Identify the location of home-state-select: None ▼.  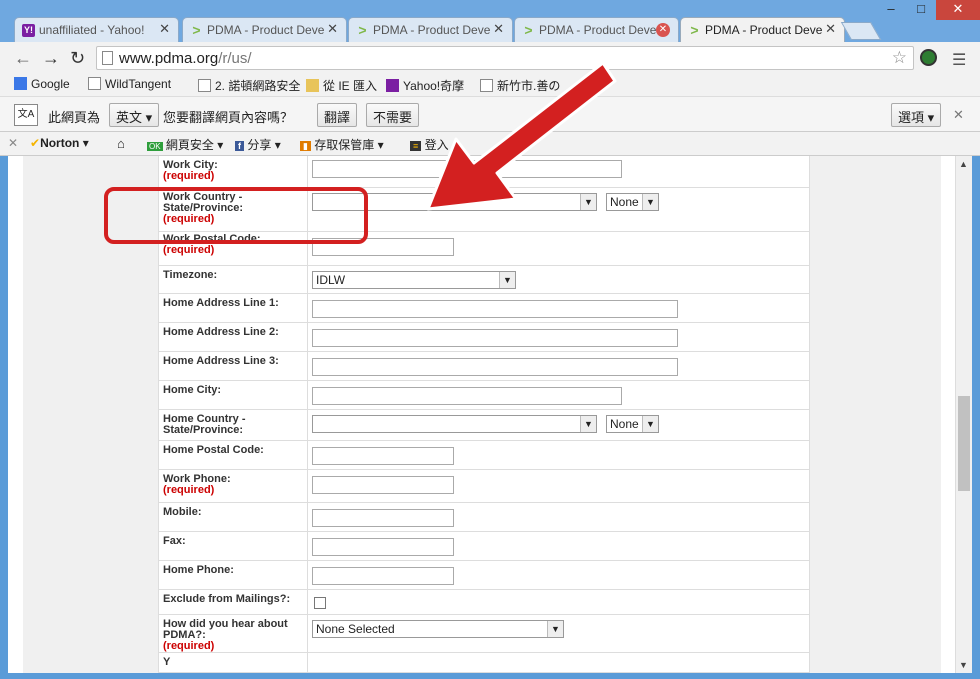
(632, 424).